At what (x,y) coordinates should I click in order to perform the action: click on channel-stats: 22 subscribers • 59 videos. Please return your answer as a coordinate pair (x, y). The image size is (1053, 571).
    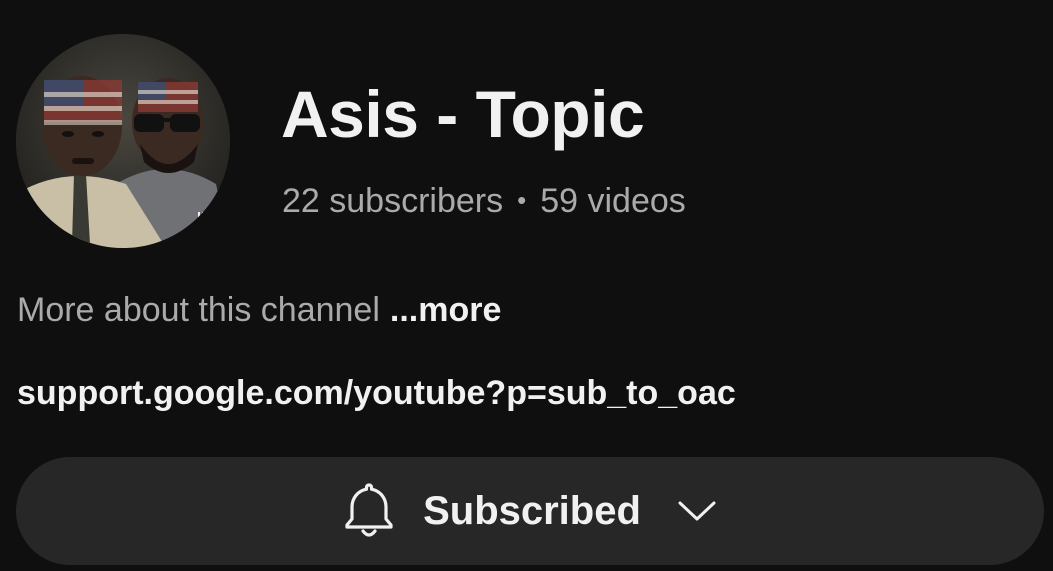
    Looking at the image, I should click on (484, 200).